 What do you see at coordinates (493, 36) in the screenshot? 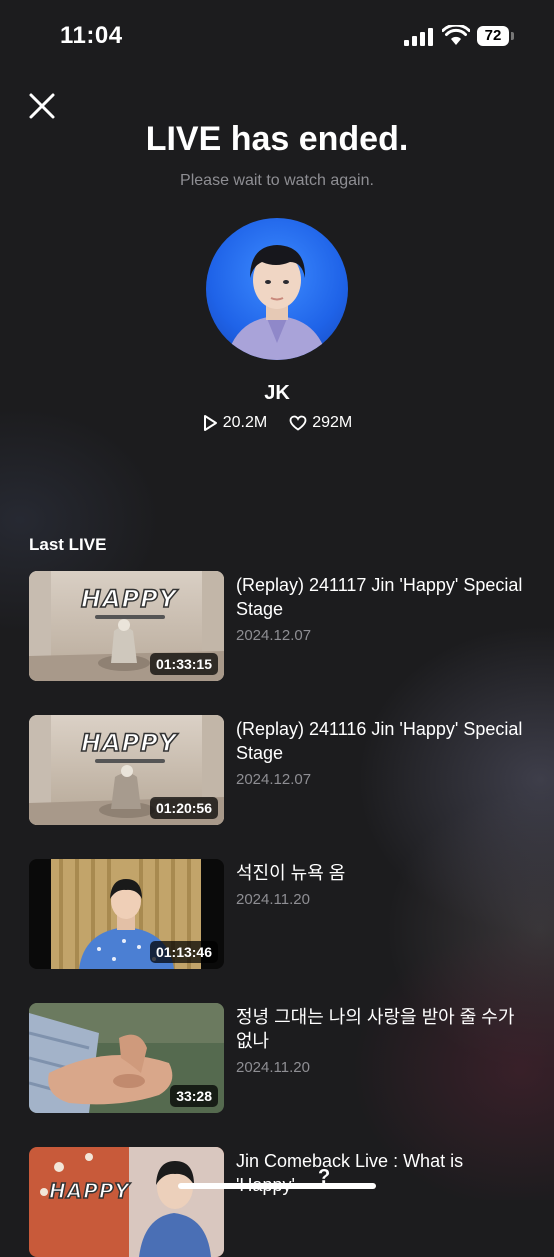
I see `battery-indicator: 72` at bounding box center [493, 36].